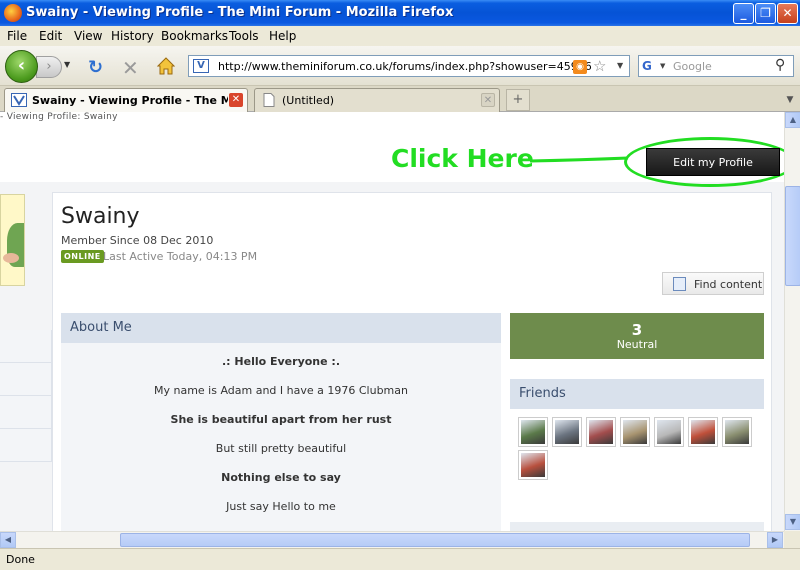 This screenshot has height=570, width=800. I want to click on breadcrumb: - Viewing Profile: Swainy, so click(59, 117).